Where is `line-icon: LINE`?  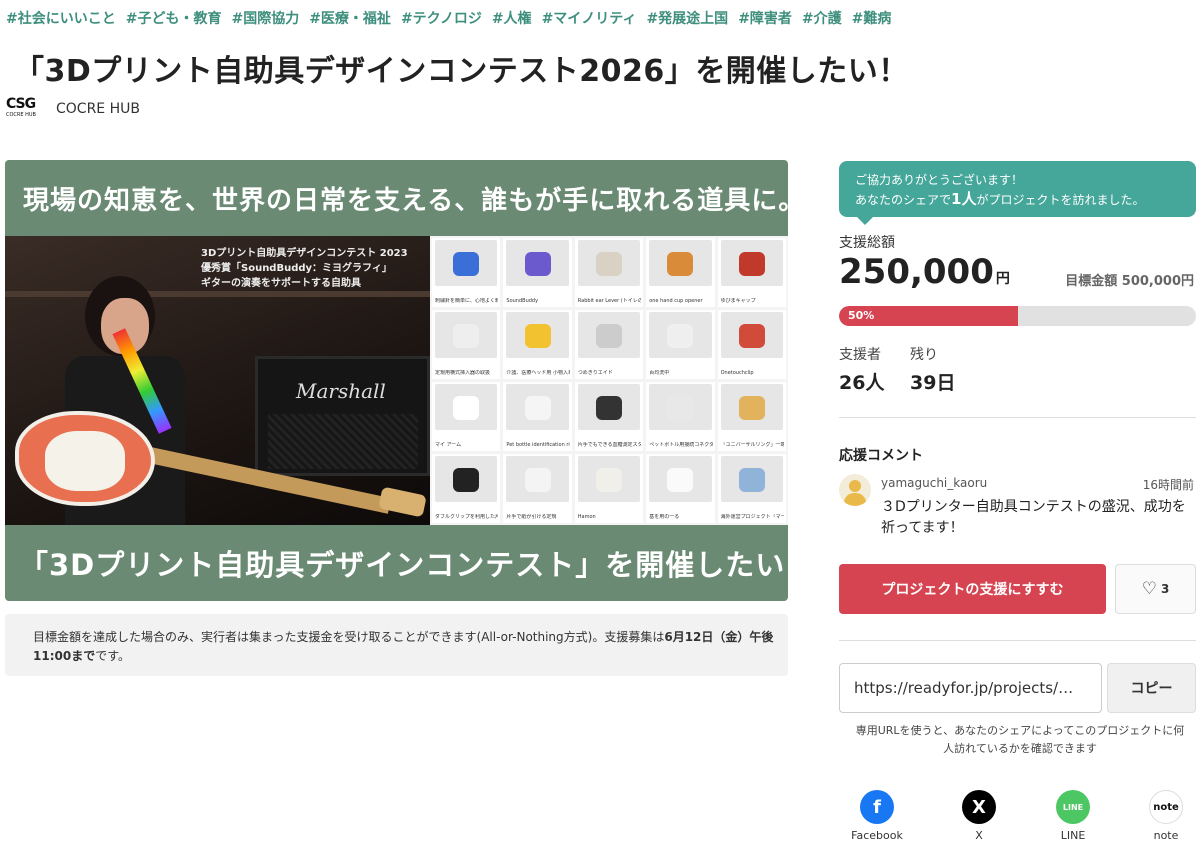 line-icon: LINE is located at coordinates (1073, 807).